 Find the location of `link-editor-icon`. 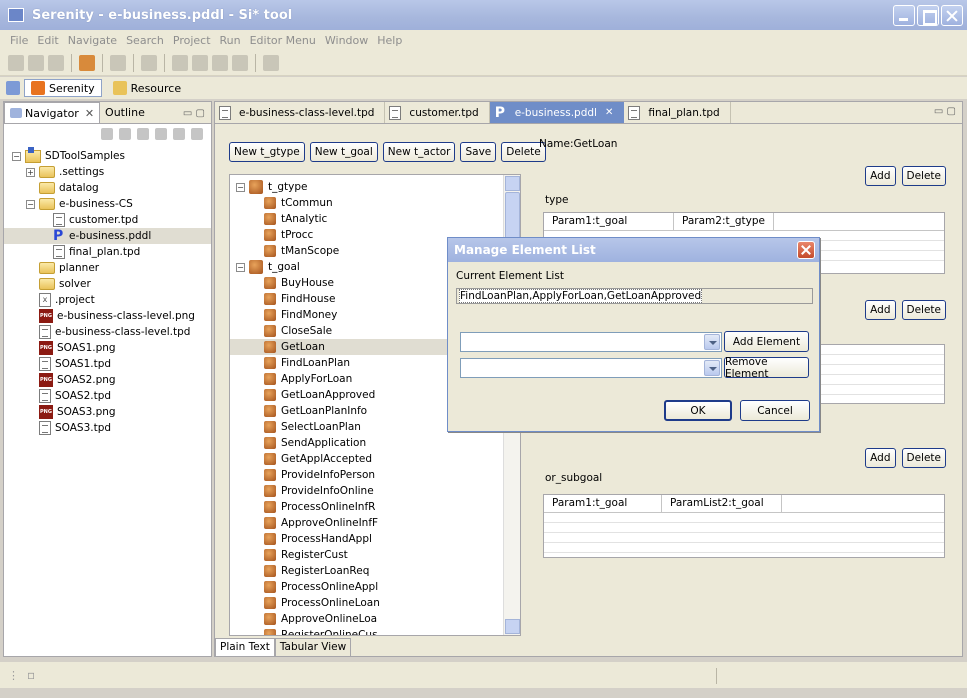

link-editor-icon is located at coordinates (179, 134).